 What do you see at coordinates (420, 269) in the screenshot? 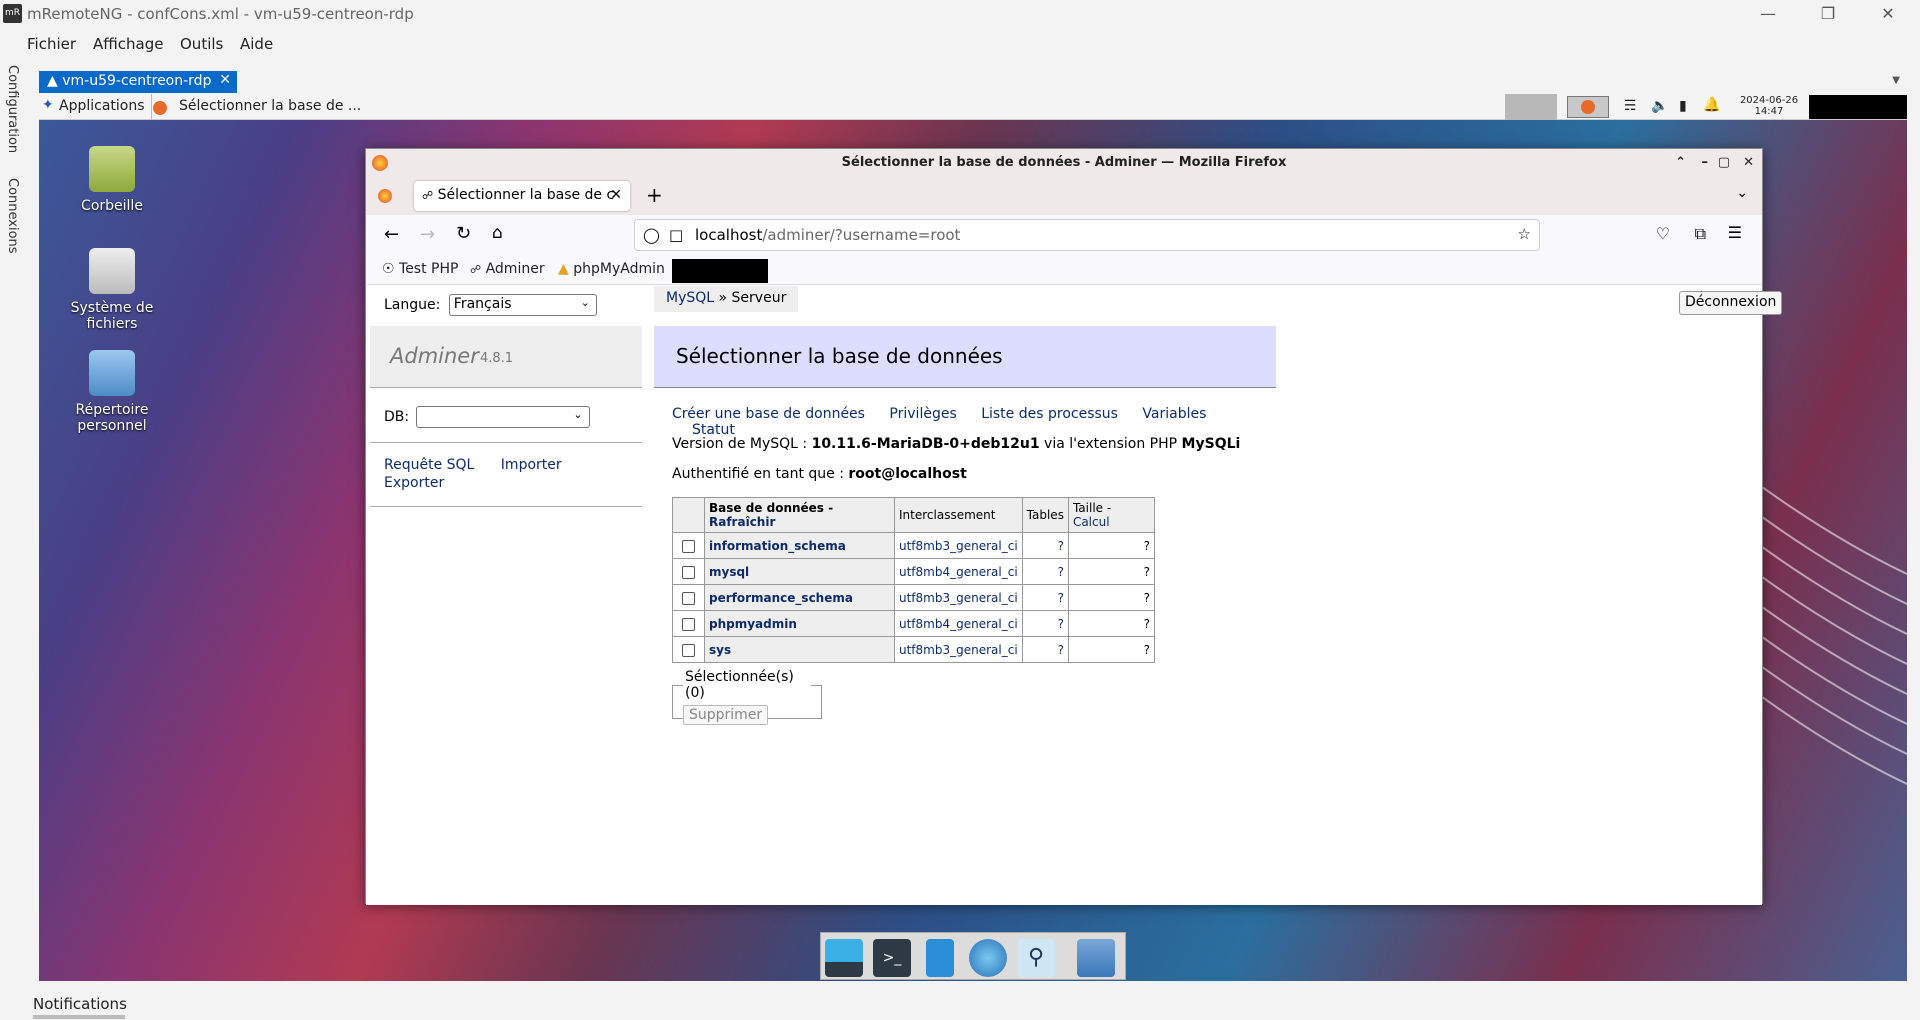
I see `bookmark-test-php: ☉ Test PHP` at bounding box center [420, 269].